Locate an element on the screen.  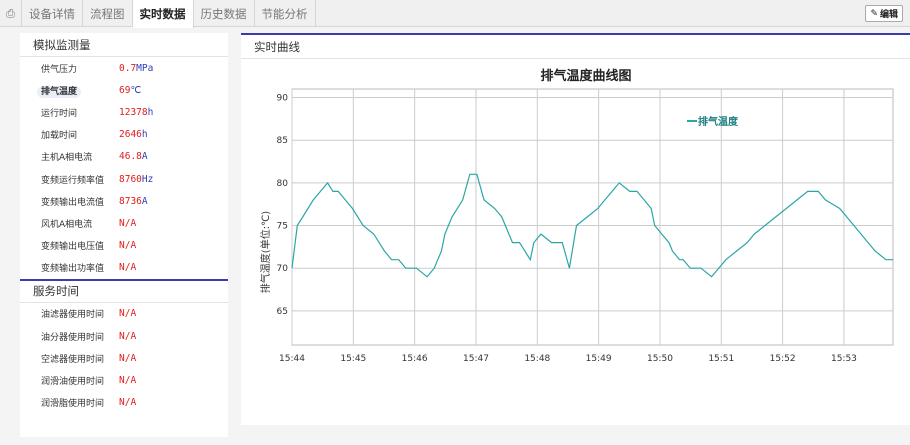
data-row: 油滤器使用时间 N/A is located at coordinates (124, 314).